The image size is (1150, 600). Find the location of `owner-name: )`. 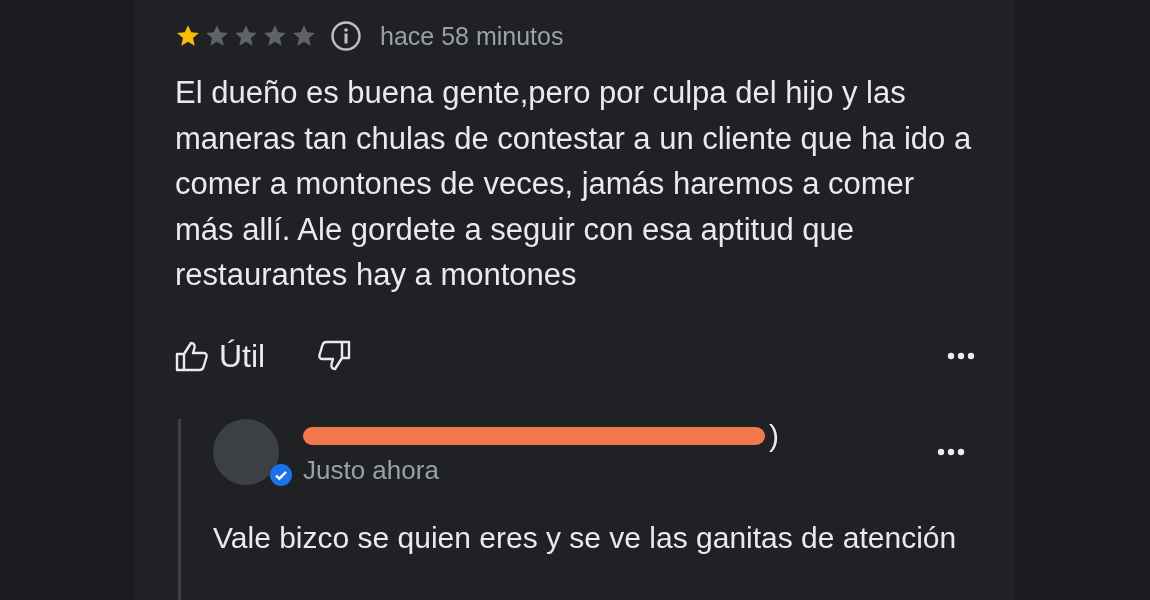

owner-name: ) is located at coordinates (774, 435).